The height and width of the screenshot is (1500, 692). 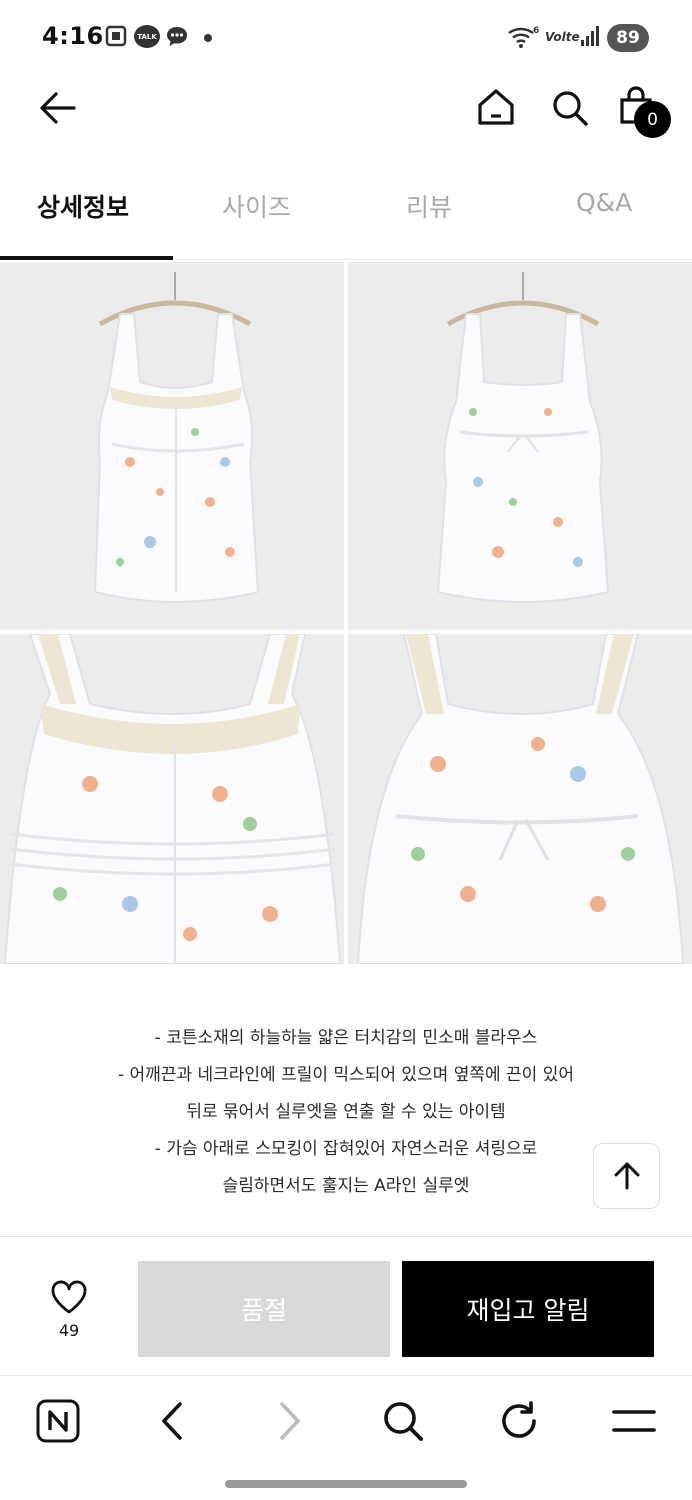 What do you see at coordinates (520, 446) in the screenshot?
I see `product-photo-back` at bounding box center [520, 446].